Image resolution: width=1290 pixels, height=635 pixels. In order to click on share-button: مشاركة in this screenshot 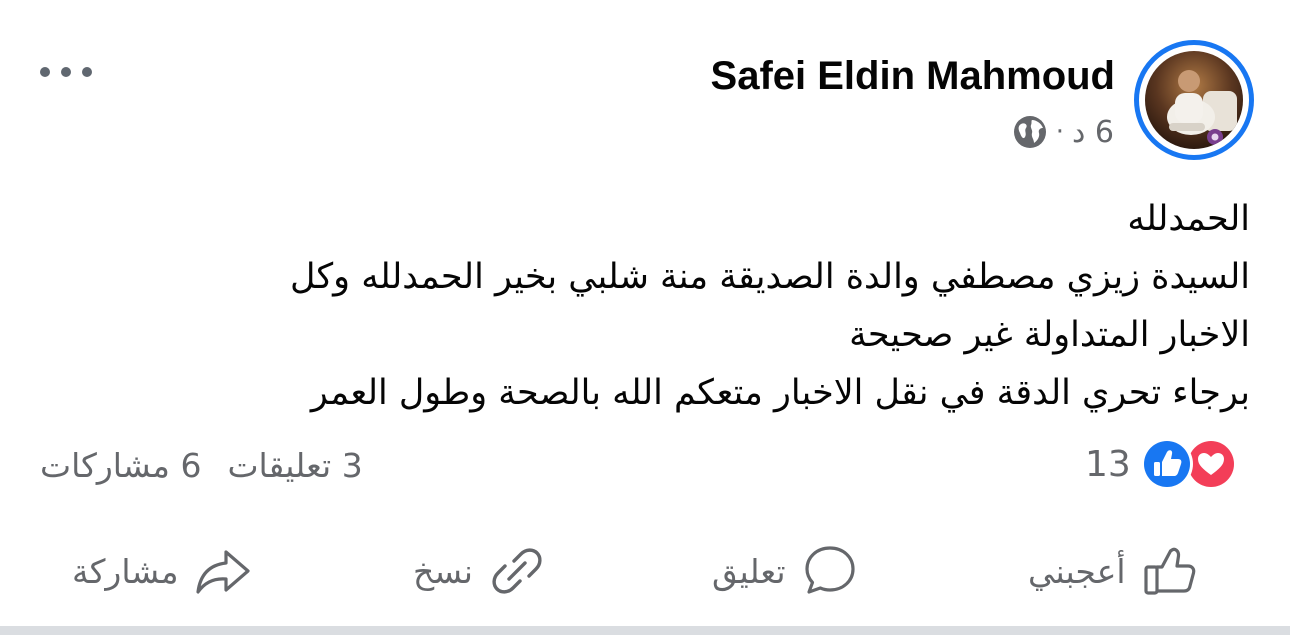, I will do `click(162, 571)`.